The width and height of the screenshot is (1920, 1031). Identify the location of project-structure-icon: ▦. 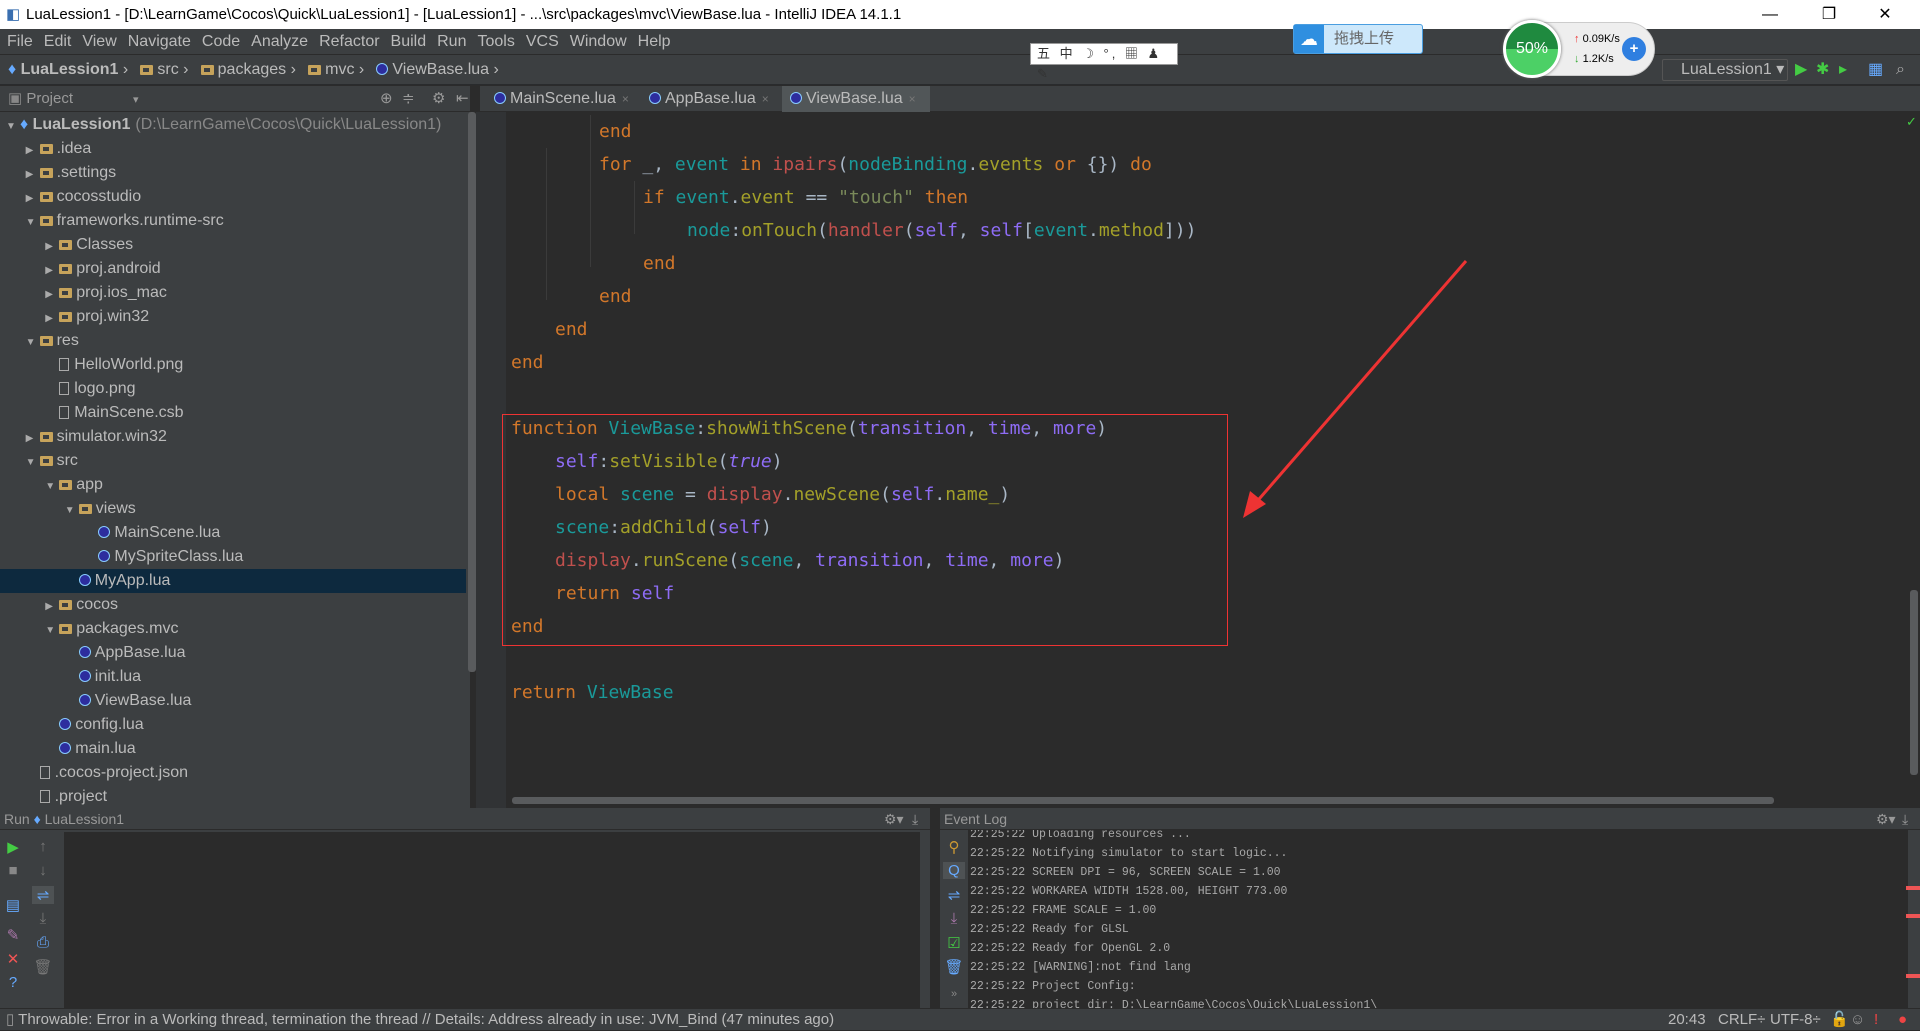
(1875, 70).